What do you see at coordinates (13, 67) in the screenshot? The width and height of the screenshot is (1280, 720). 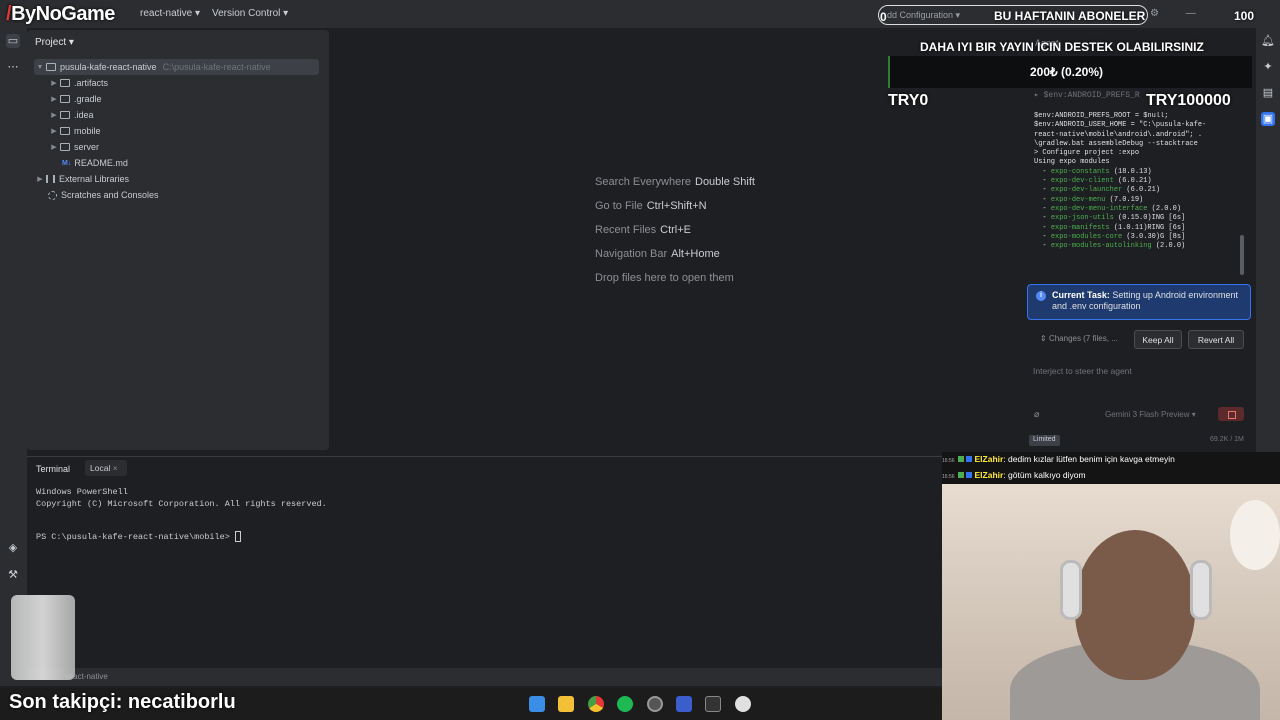 I see `more-tools-icon: ⋯` at bounding box center [13, 67].